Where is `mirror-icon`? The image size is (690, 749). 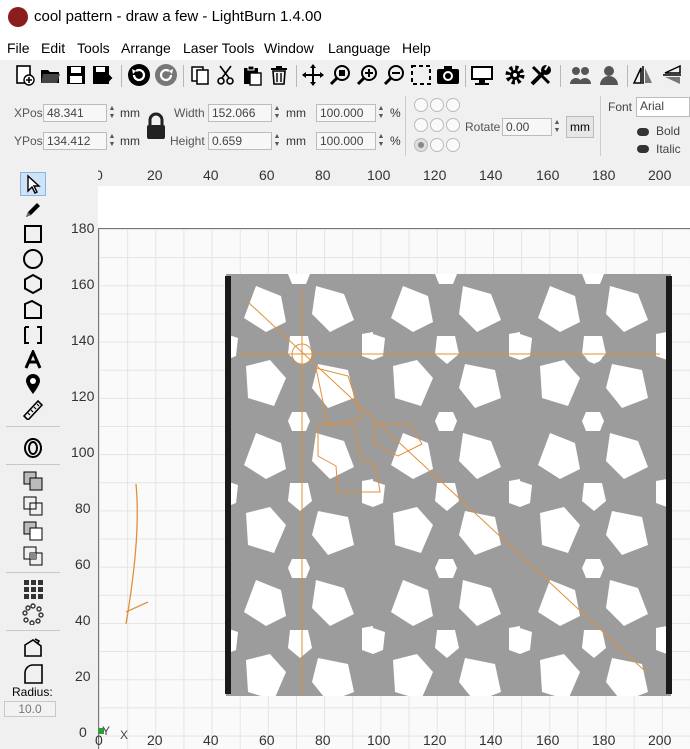
mirror-icon is located at coordinates (643, 75).